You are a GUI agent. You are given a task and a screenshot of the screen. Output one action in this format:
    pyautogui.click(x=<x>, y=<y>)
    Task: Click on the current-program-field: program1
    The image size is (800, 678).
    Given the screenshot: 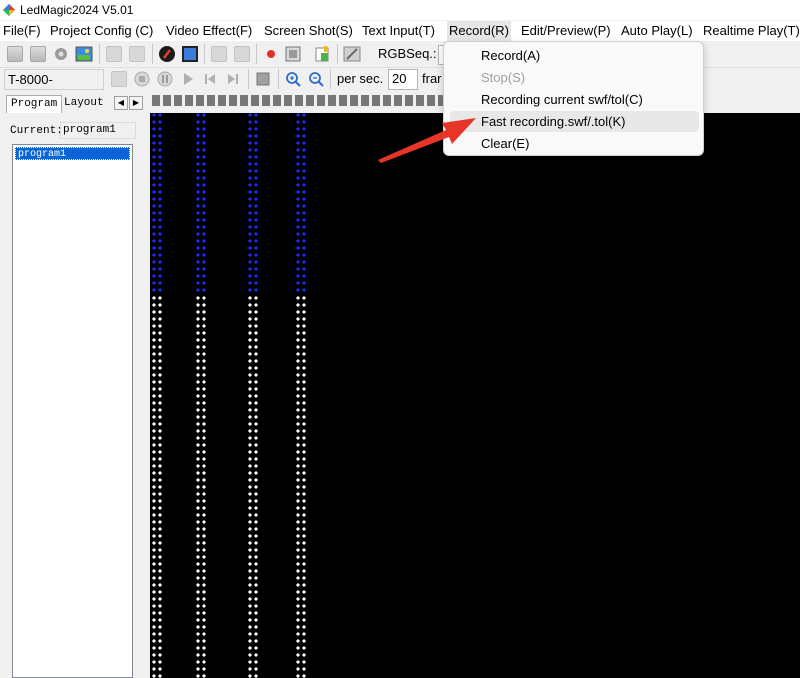 What is the action you would take?
    pyautogui.click(x=98, y=130)
    